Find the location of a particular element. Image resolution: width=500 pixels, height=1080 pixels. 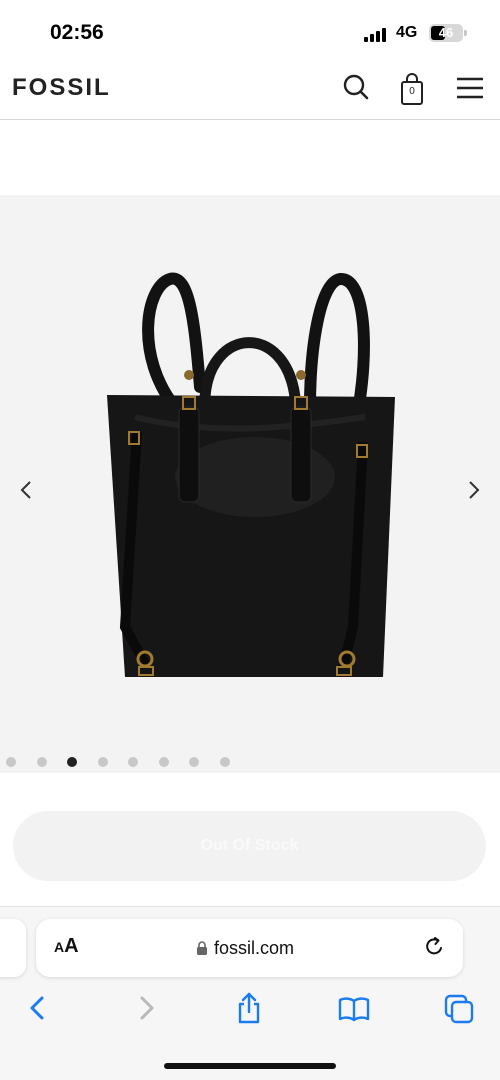

lock-icon is located at coordinates (202, 948).